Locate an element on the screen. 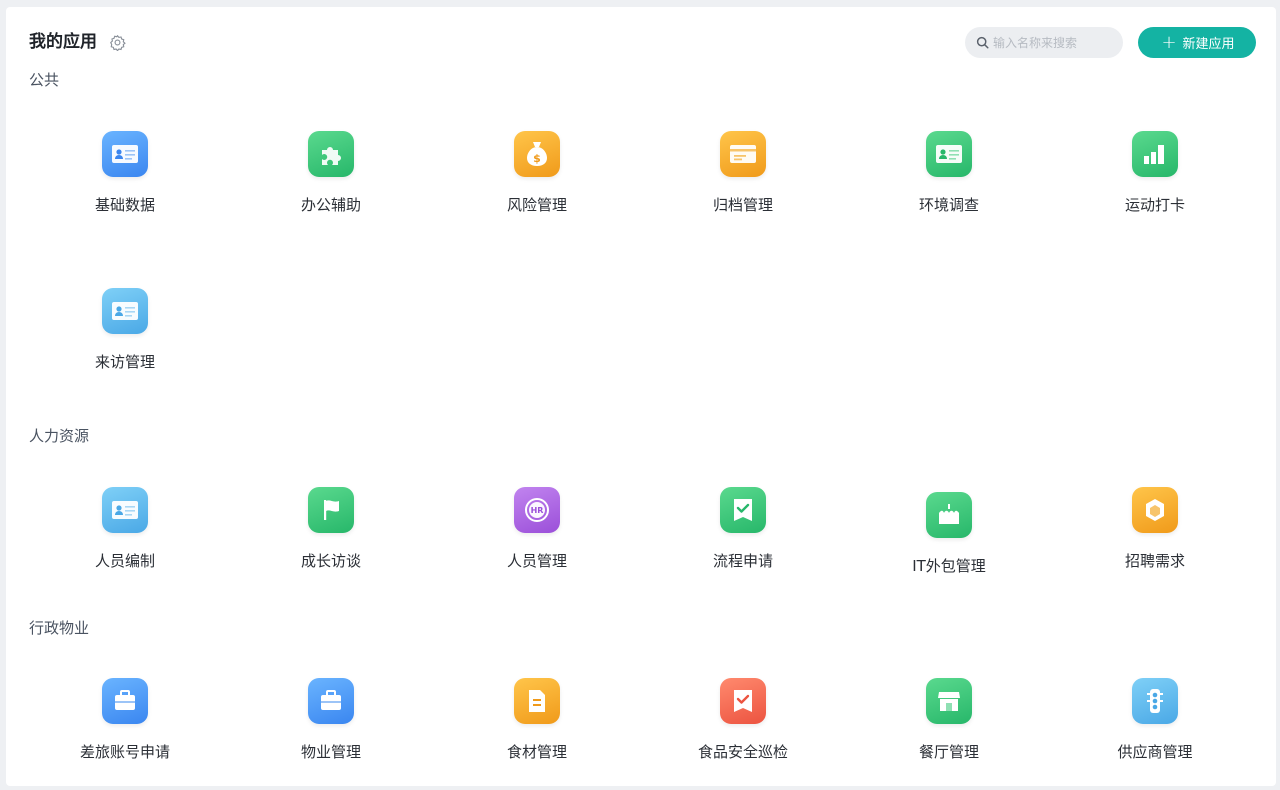 The width and height of the screenshot is (1280, 790). app-item: HR 人员管理 is located at coordinates (537, 537).